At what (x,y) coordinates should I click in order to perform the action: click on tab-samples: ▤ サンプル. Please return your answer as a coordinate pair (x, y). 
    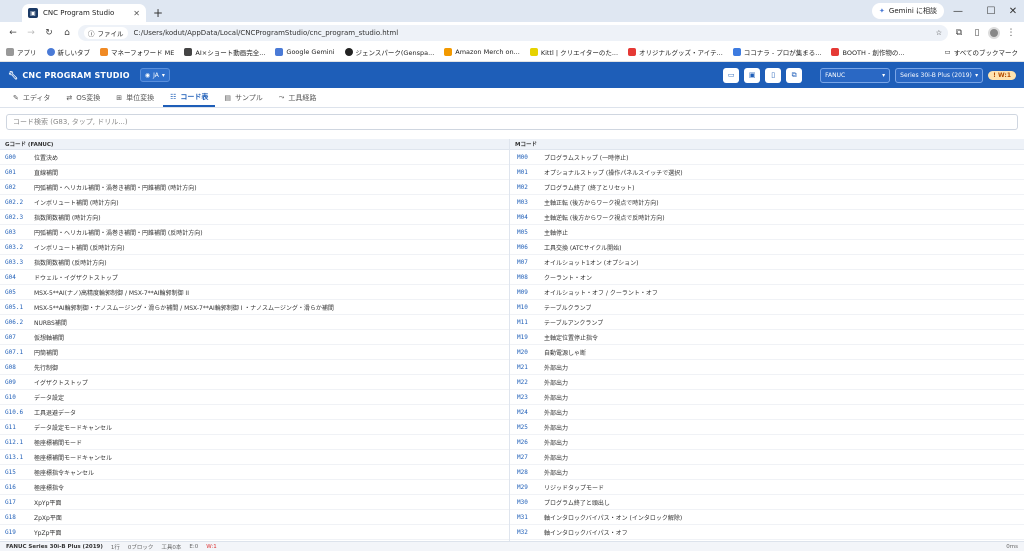
    Looking at the image, I should click on (243, 97).